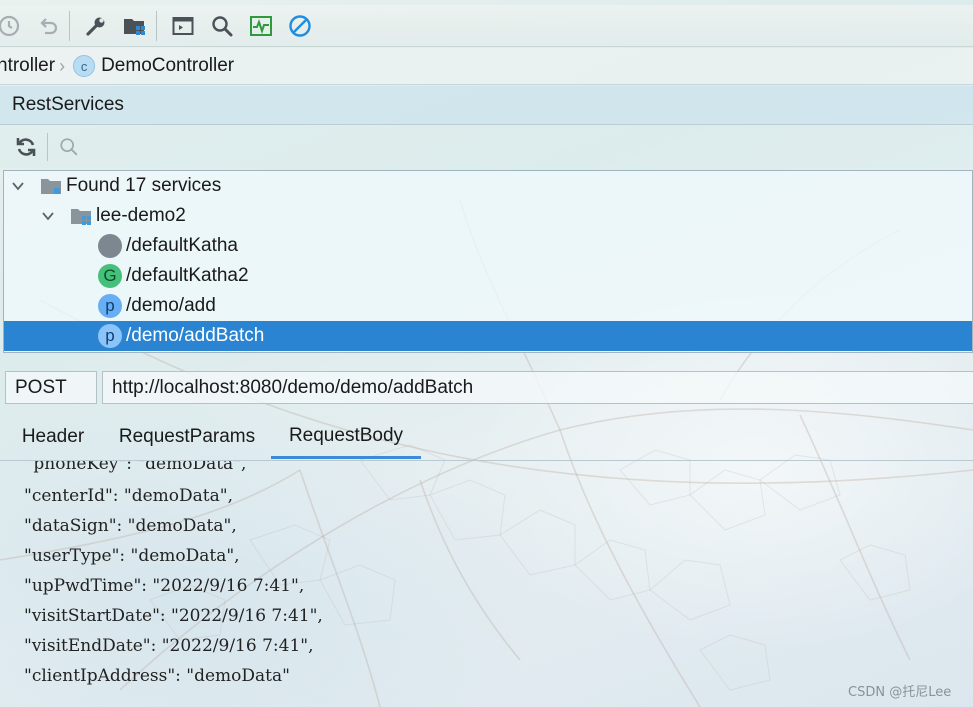 Image resolution: width=973 pixels, height=707 pixels. What do you see at coordinates (293, 387) in the screenshot?
I see `url-value: http://localhost:8080/demo/demo/addBatch` at bounding box center [293, 387].